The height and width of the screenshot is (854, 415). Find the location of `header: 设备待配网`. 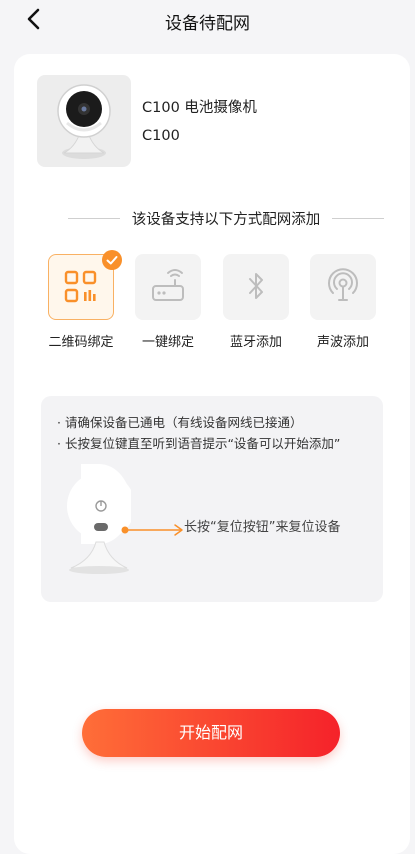

header: 设备待配网 is located at coordinates (207, 20).